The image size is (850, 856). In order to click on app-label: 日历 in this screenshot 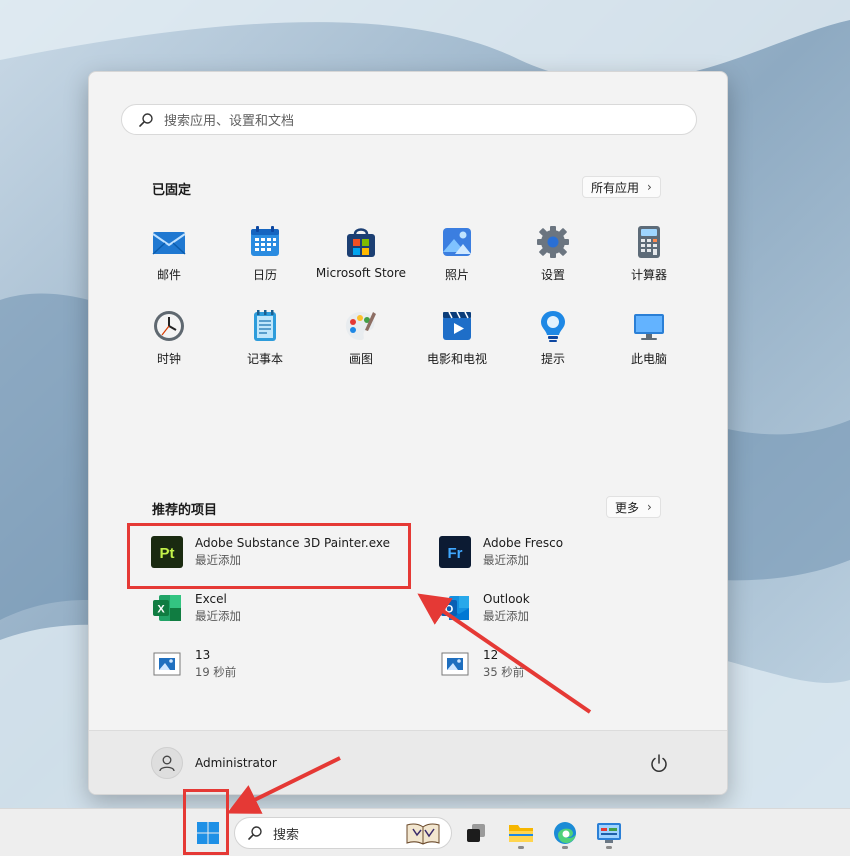, I will do `click(264, 275)`.